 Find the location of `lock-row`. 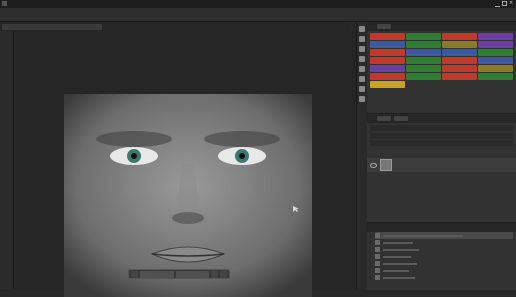

lock-row is located at coordinates (441, 143).